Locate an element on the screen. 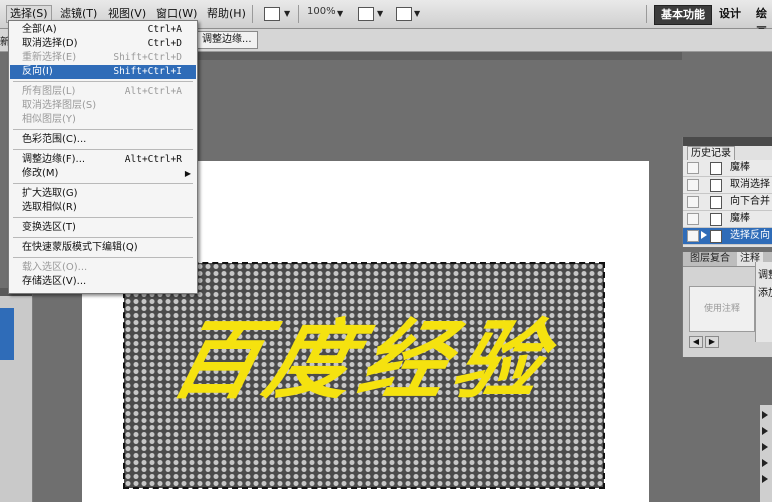 The height and width of the screenshot is (502, 772). history-row: 向下合并 is located at coordinates (727, 202).